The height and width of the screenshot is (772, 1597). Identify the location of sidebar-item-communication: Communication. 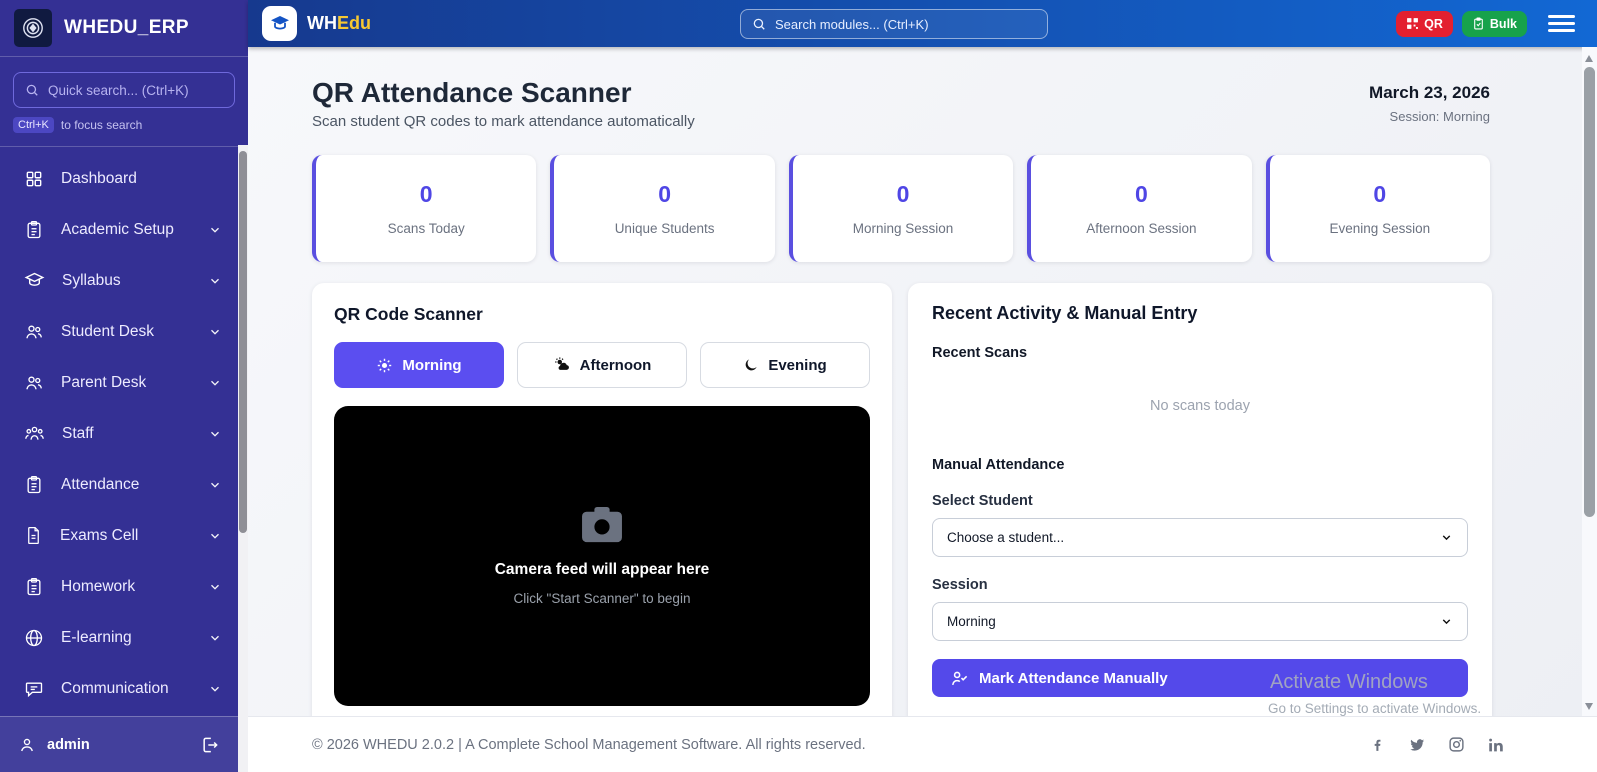
(119, 688).